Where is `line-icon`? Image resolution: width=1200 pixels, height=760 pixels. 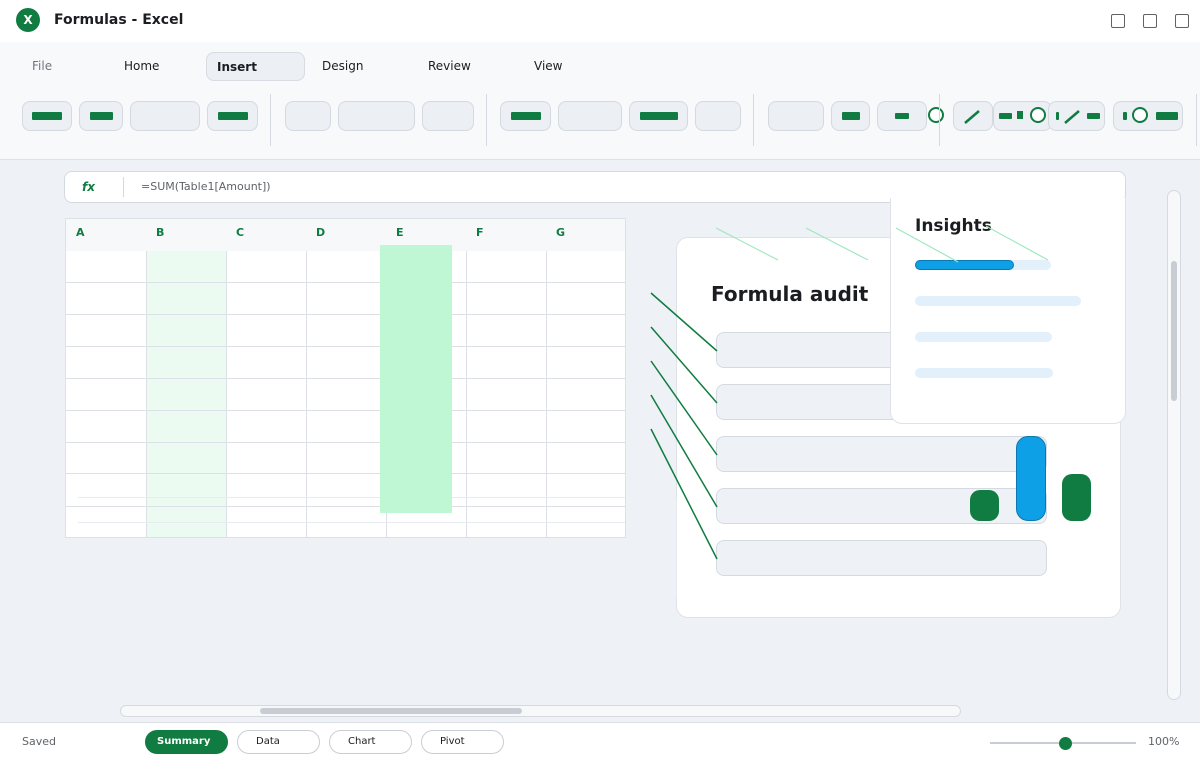
line-icon is located at coordinates (972, 117).